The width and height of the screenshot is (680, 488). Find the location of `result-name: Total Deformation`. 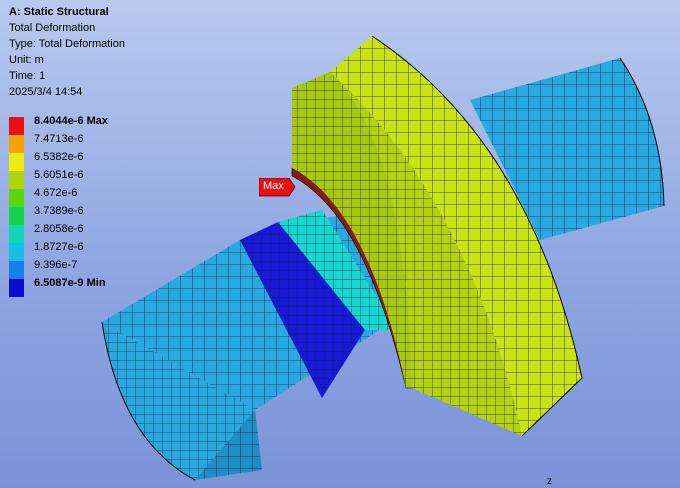

result-name: Total Deformation is located at coordinates (52, 28).